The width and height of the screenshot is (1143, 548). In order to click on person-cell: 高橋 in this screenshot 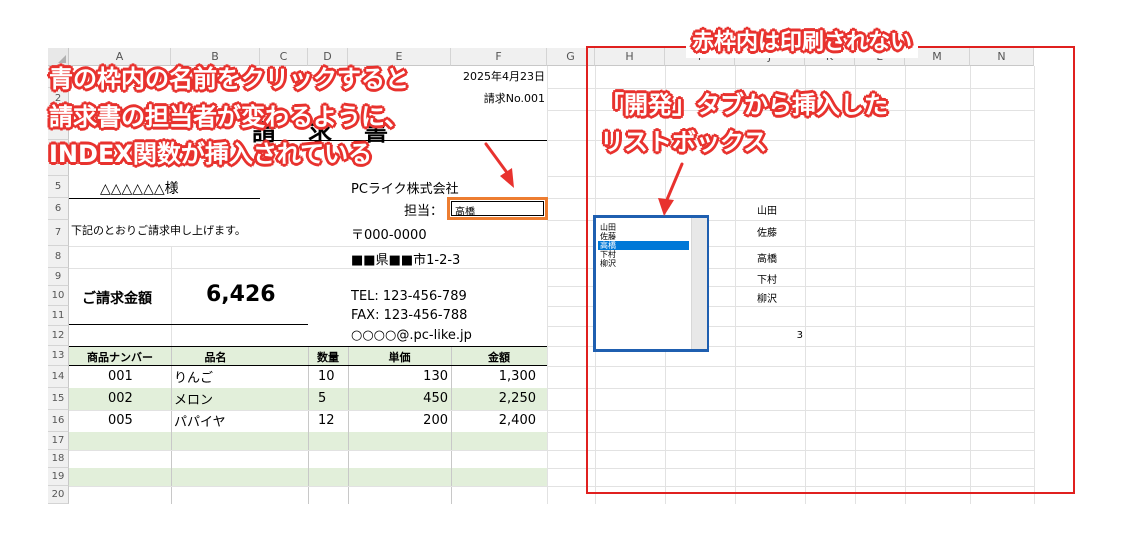, I will do `click(497, 209)`.